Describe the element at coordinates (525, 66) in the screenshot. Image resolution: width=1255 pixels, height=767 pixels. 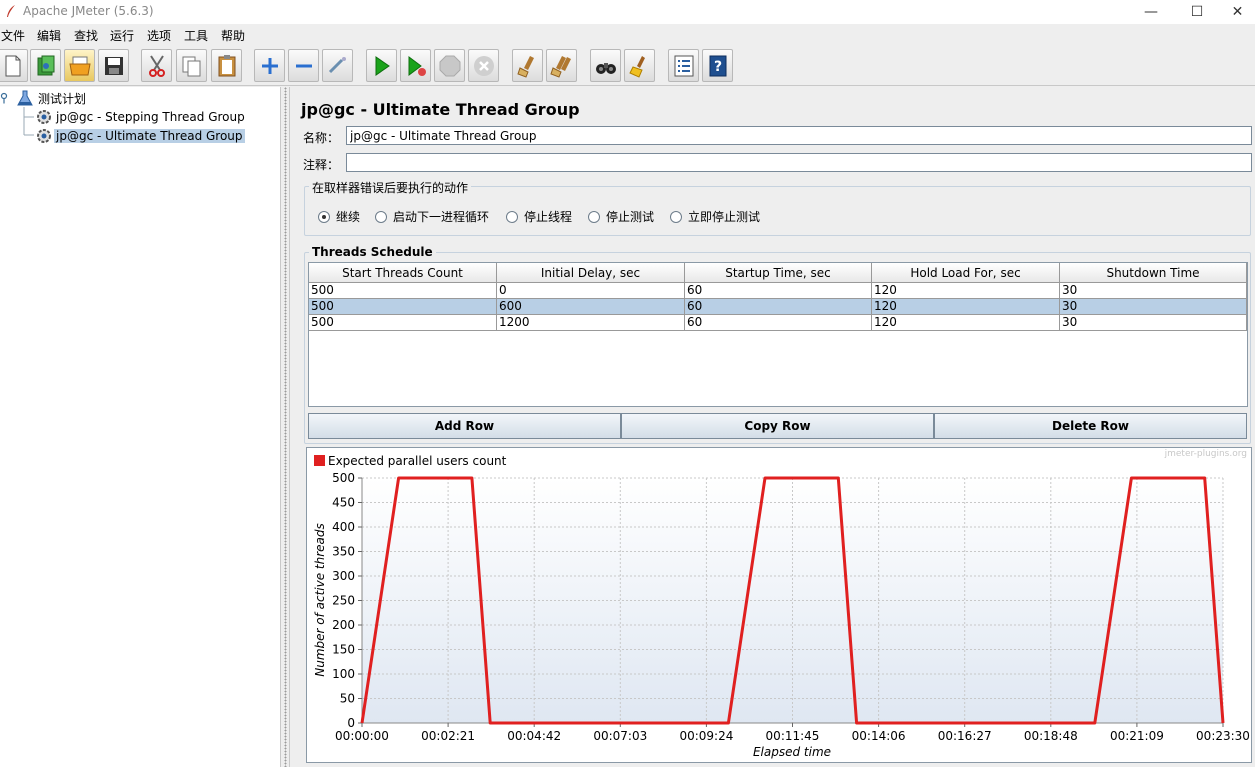
I see `clear-icon` at that location.